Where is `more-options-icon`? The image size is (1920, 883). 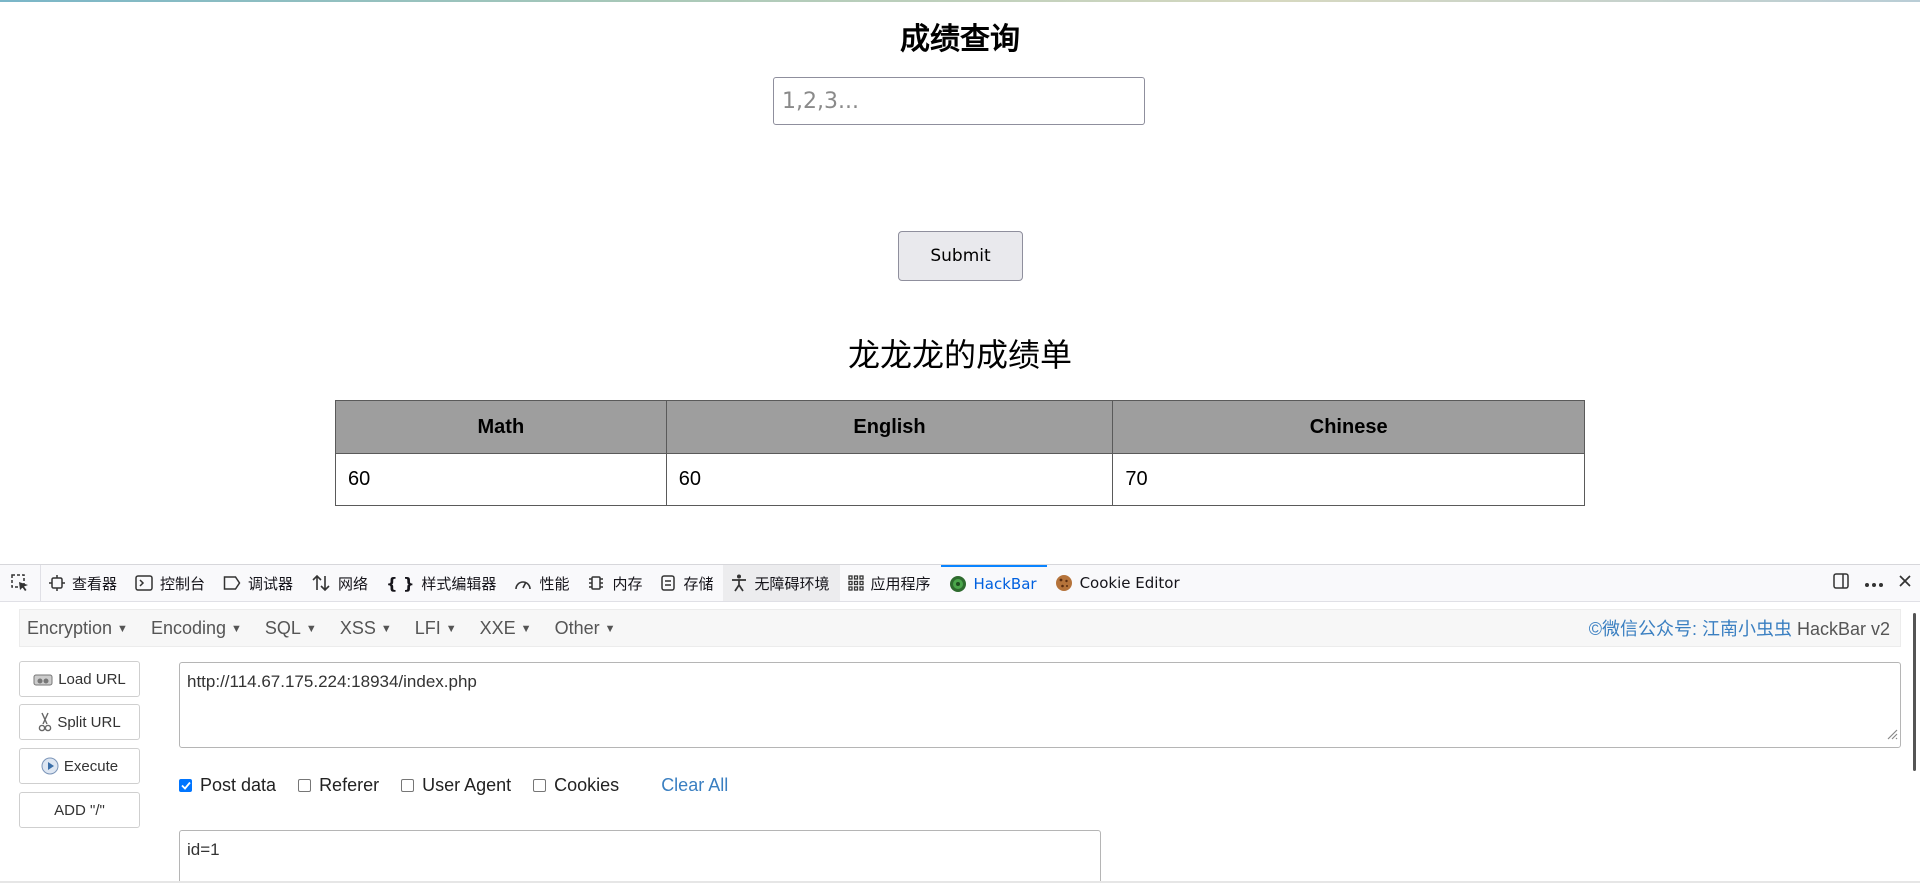
more-options-icon is located at coordinates (1874, 583).